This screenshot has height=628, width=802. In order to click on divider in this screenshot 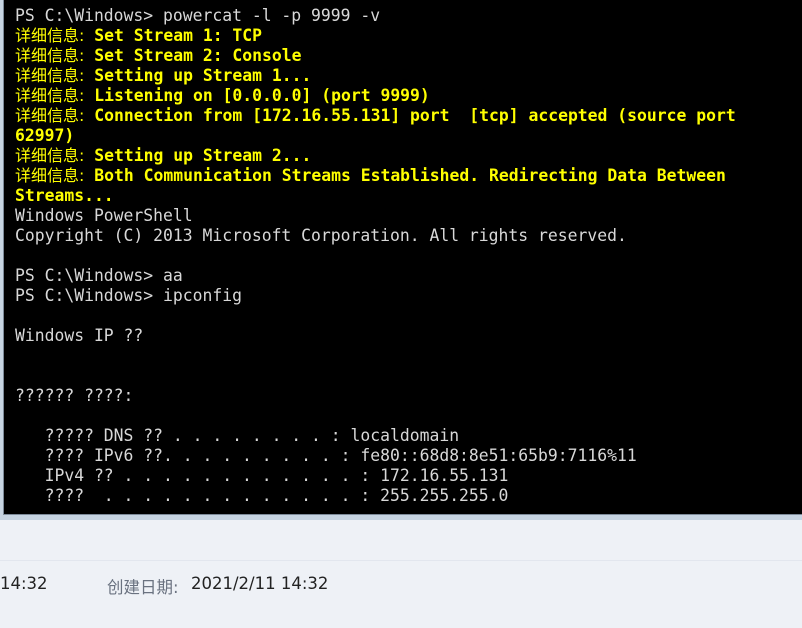, I will do `click(401, 560)`.